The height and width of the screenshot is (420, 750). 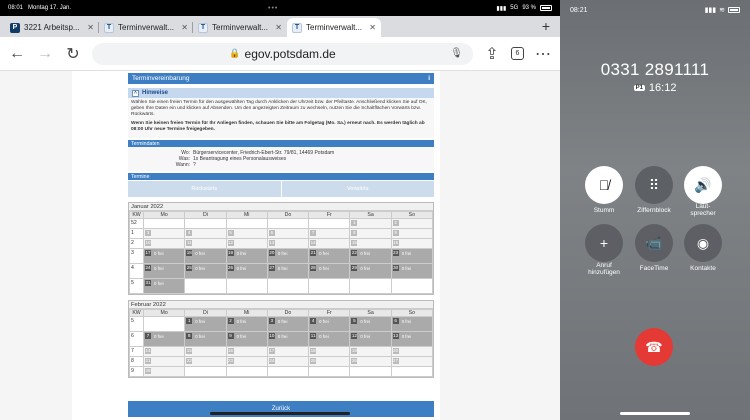 I want to click on day-cell: 20 frei, so click(x=246, y=324).